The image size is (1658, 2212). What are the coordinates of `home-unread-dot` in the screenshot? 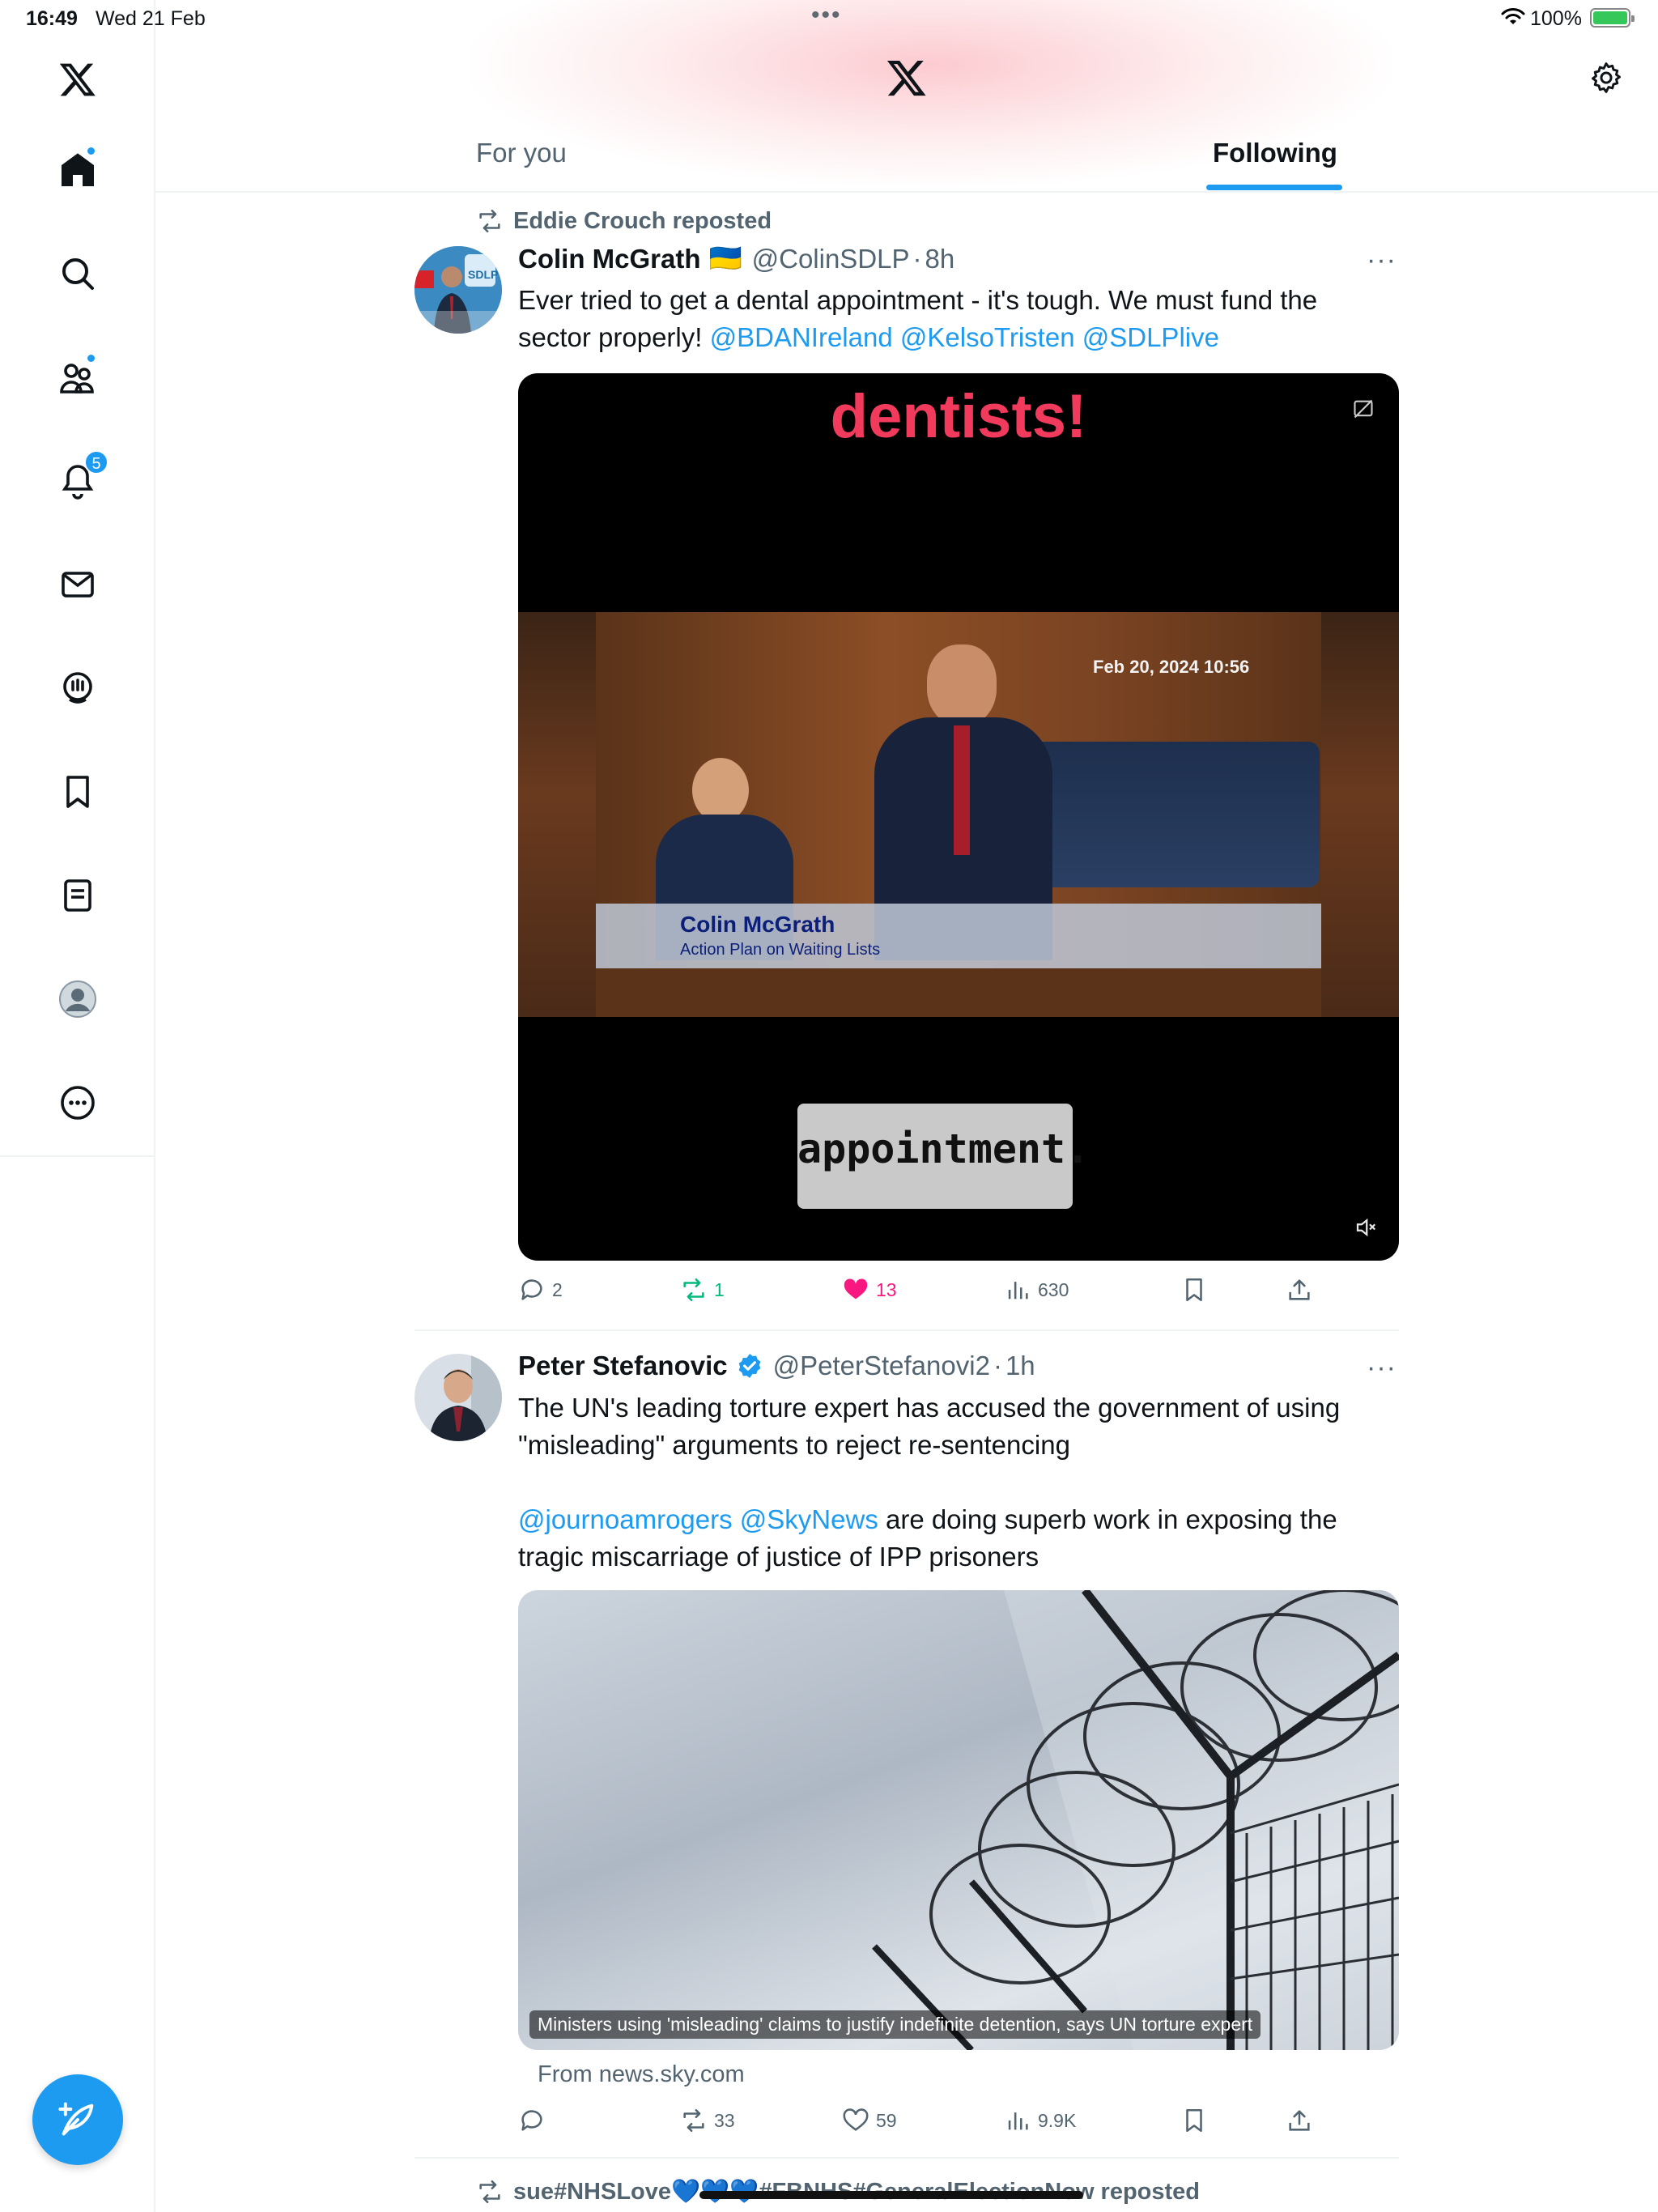 It's located at (91, 151).